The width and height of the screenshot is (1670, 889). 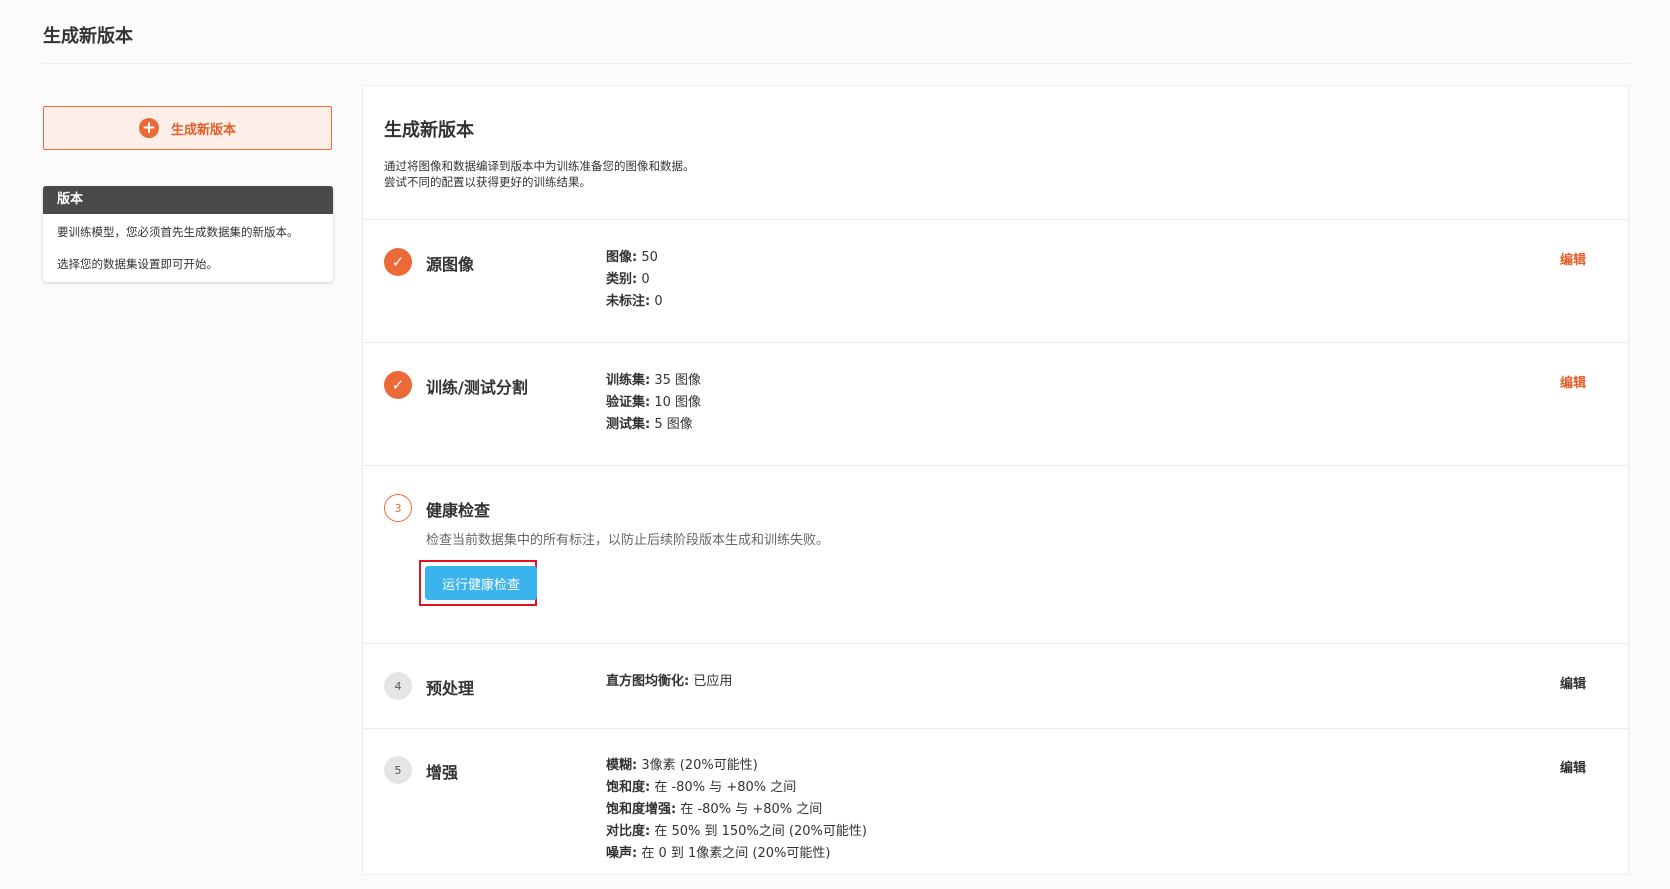 What do you see at coordinates (628, 831) in the screenshot?
I see `detail-key: 对比度:` at bounding box center [628, 831].